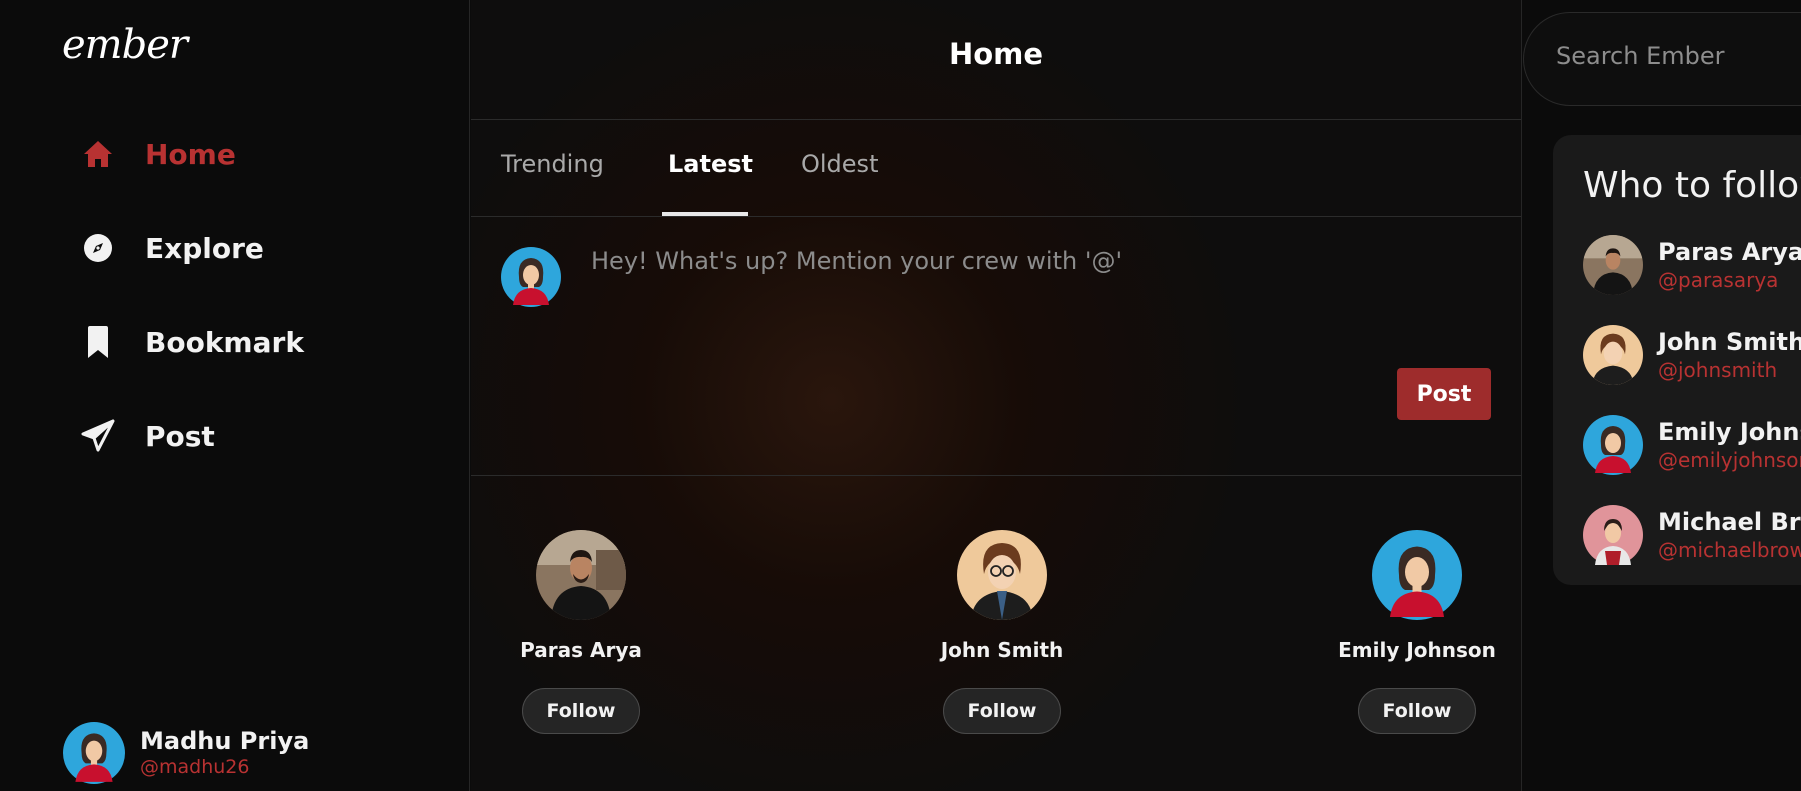 This screenshot has height=791, width=1801. Describe the element at coordinates (1002, 650) in the screenshot. I see `suggestion-name: John Smith` at that location.